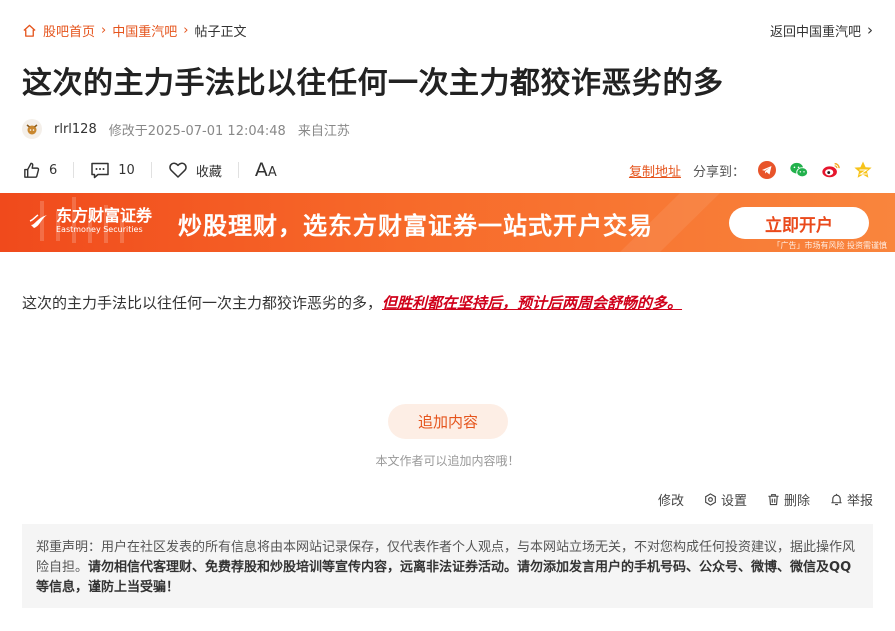 Image resolution: width=895 pixels, height=631 pixels. Describe the element at coordinates (53, 170) in the screenshot. I see `like-count: 6` at that location.